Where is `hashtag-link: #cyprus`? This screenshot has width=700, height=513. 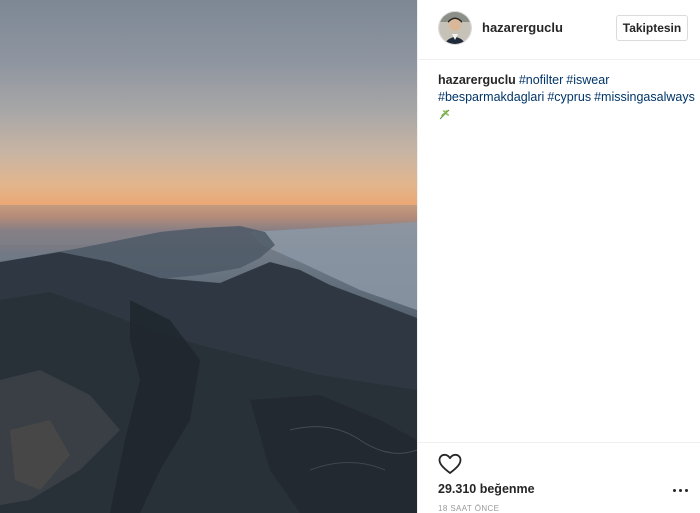 hashtag-link: #cyprus is located at coordinates (569, 97).